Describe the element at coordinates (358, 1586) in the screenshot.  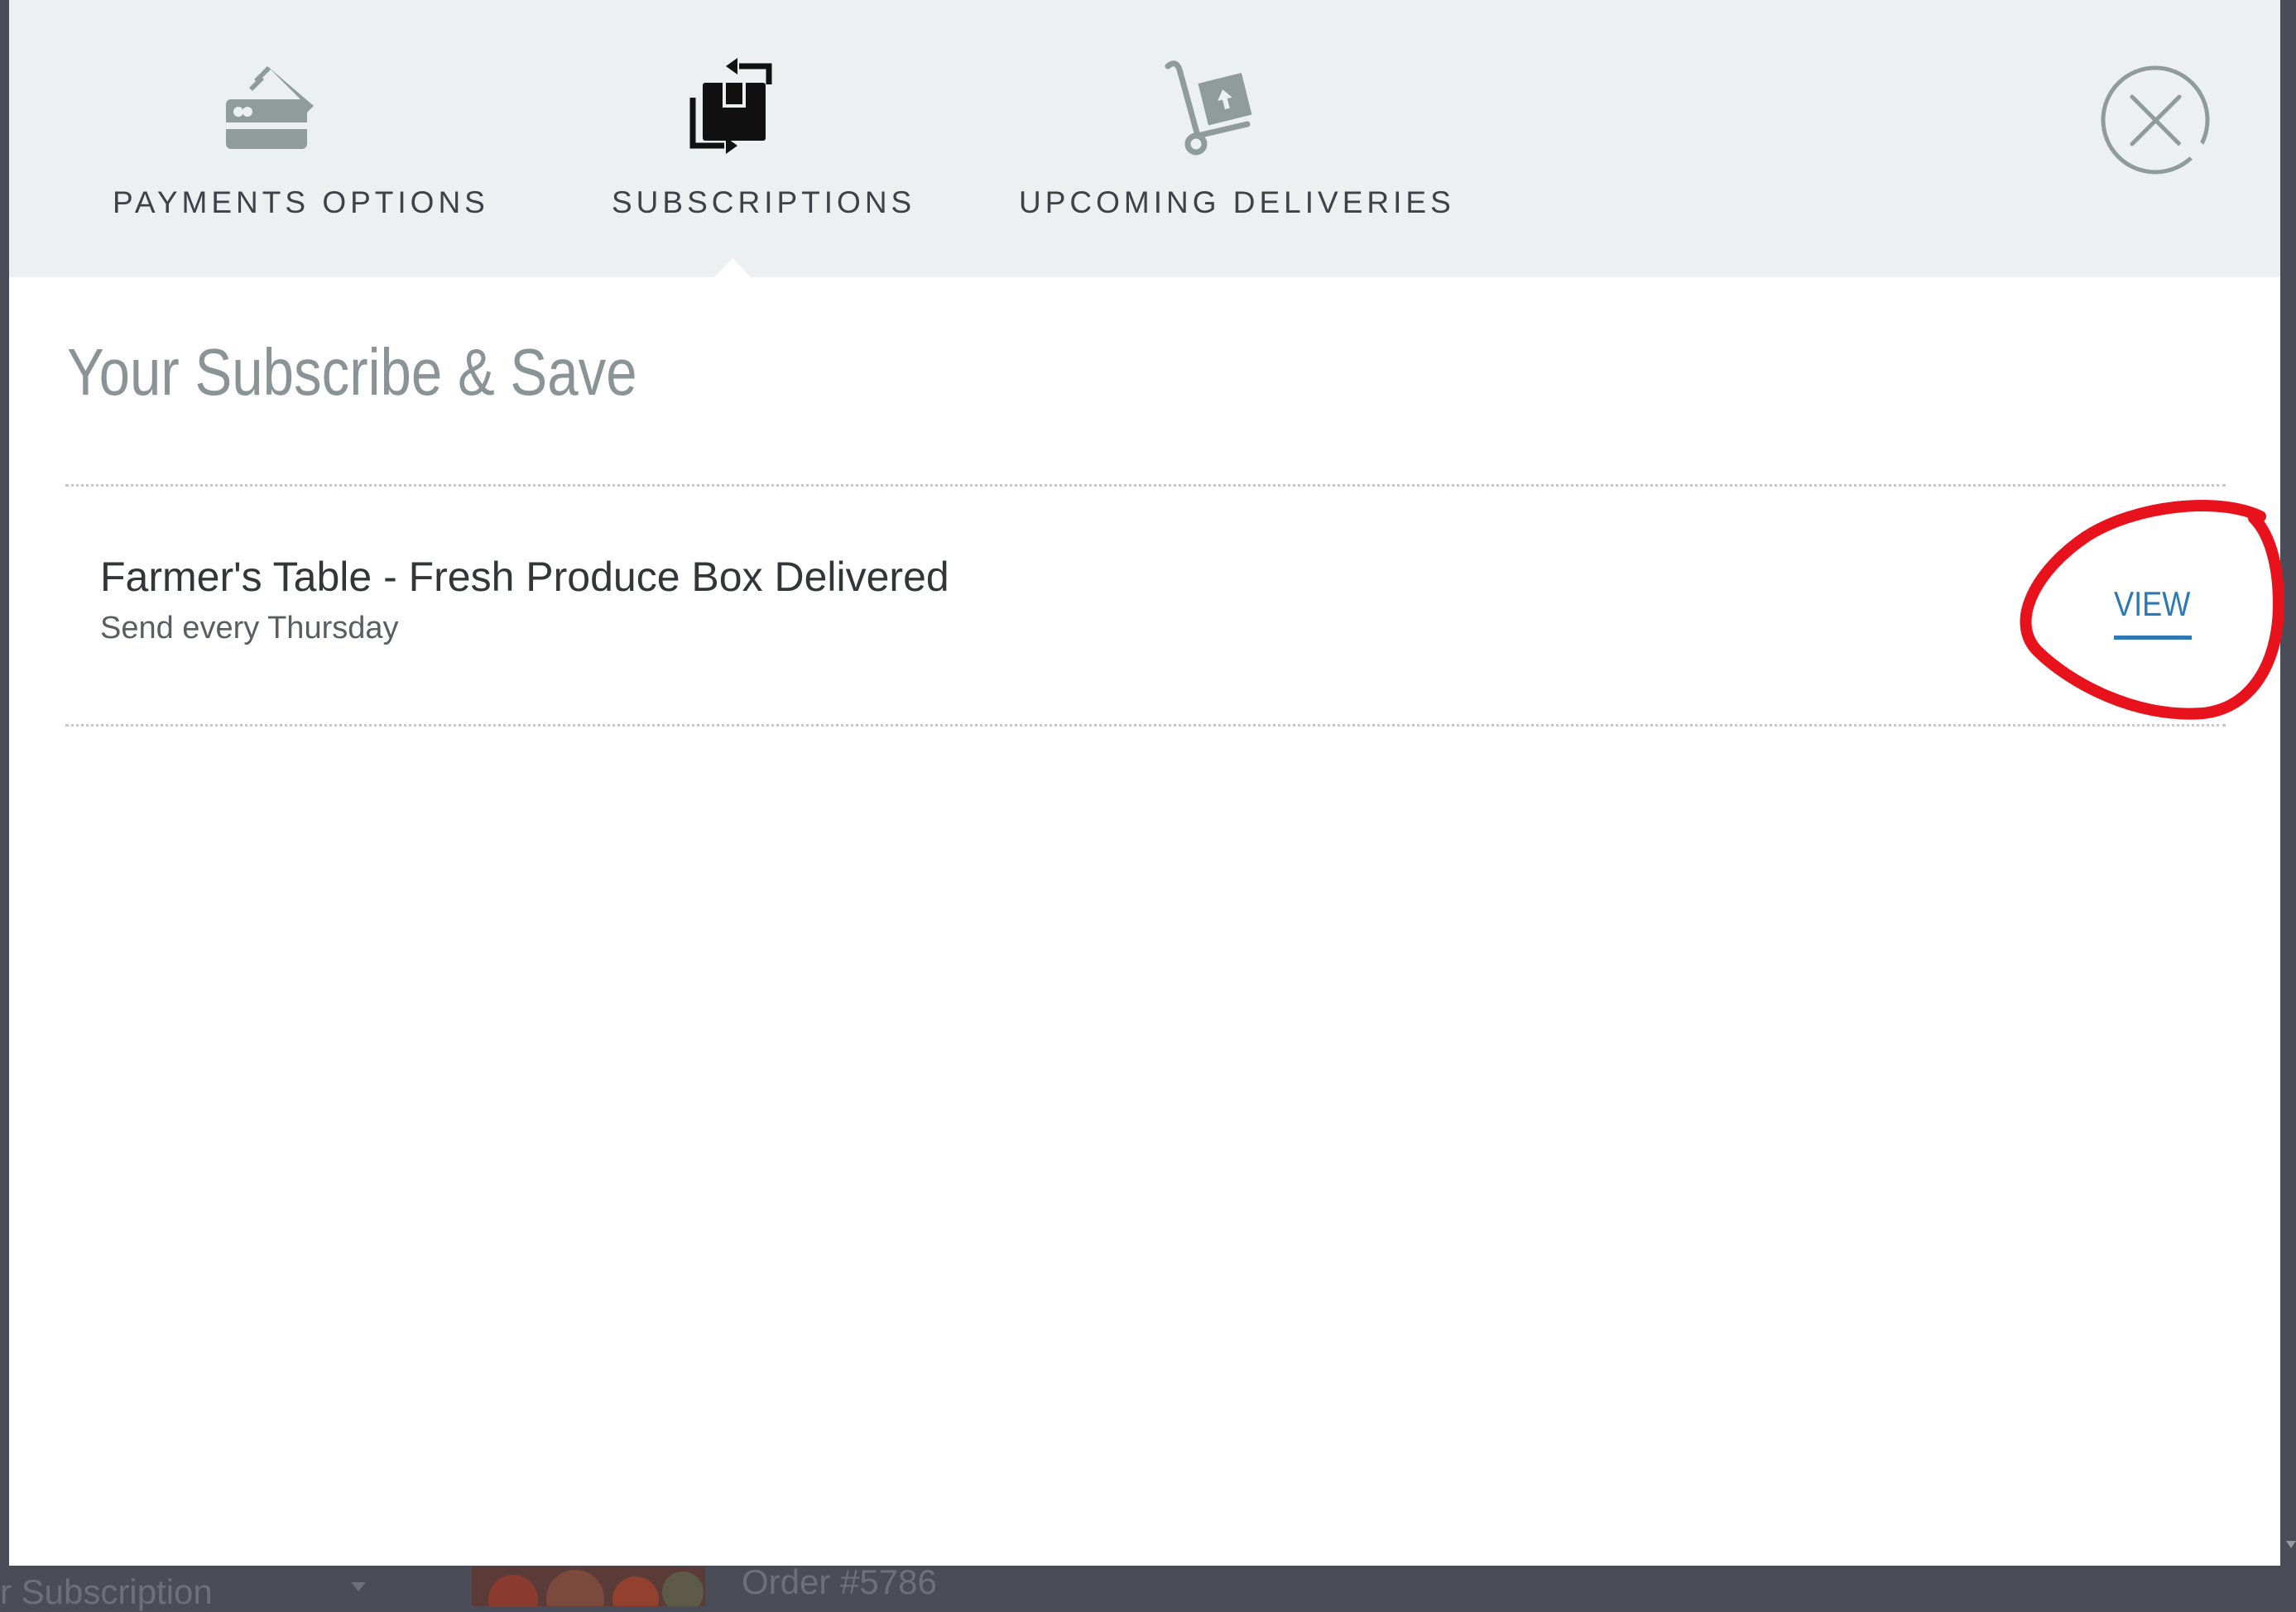
I see `background-select-caret-icon` at that location.